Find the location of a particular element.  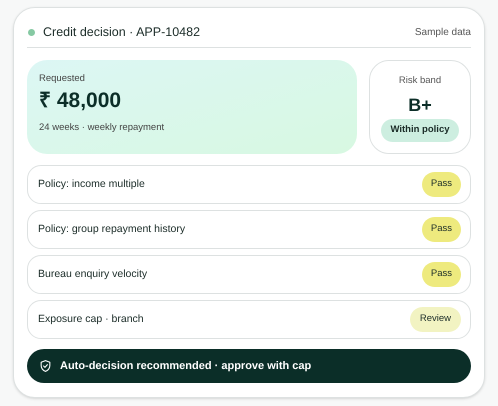

policy-badge: Within policy is located at coordinates (420, 130).